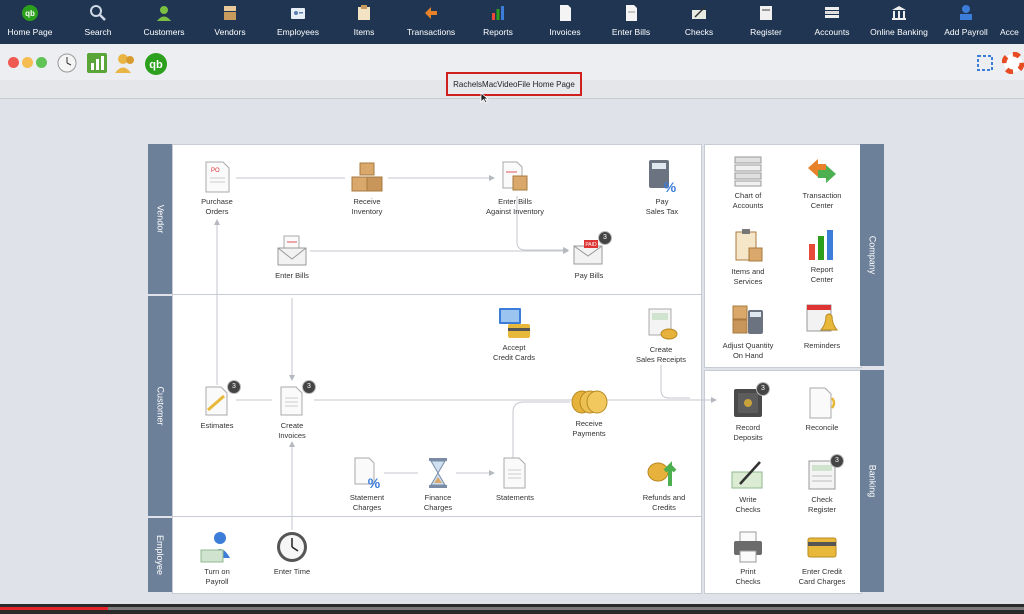 This screenshot has height=614, width=1024. Describe the element at coordinates (822, 318) in the screenshot. I see `calendar-bell-icon` at that location.